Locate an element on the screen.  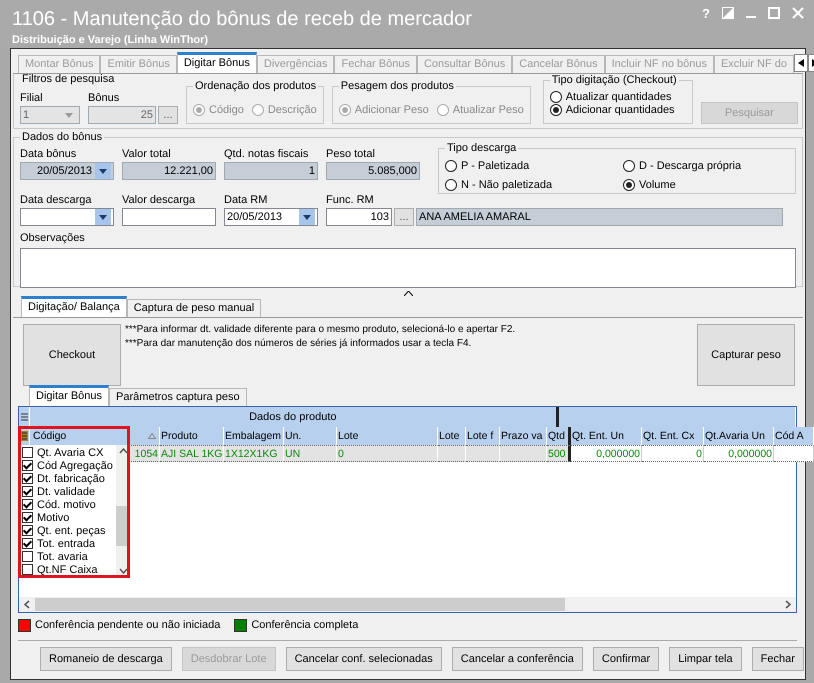
field-label: Data RM is located at coordinates (246, 200).